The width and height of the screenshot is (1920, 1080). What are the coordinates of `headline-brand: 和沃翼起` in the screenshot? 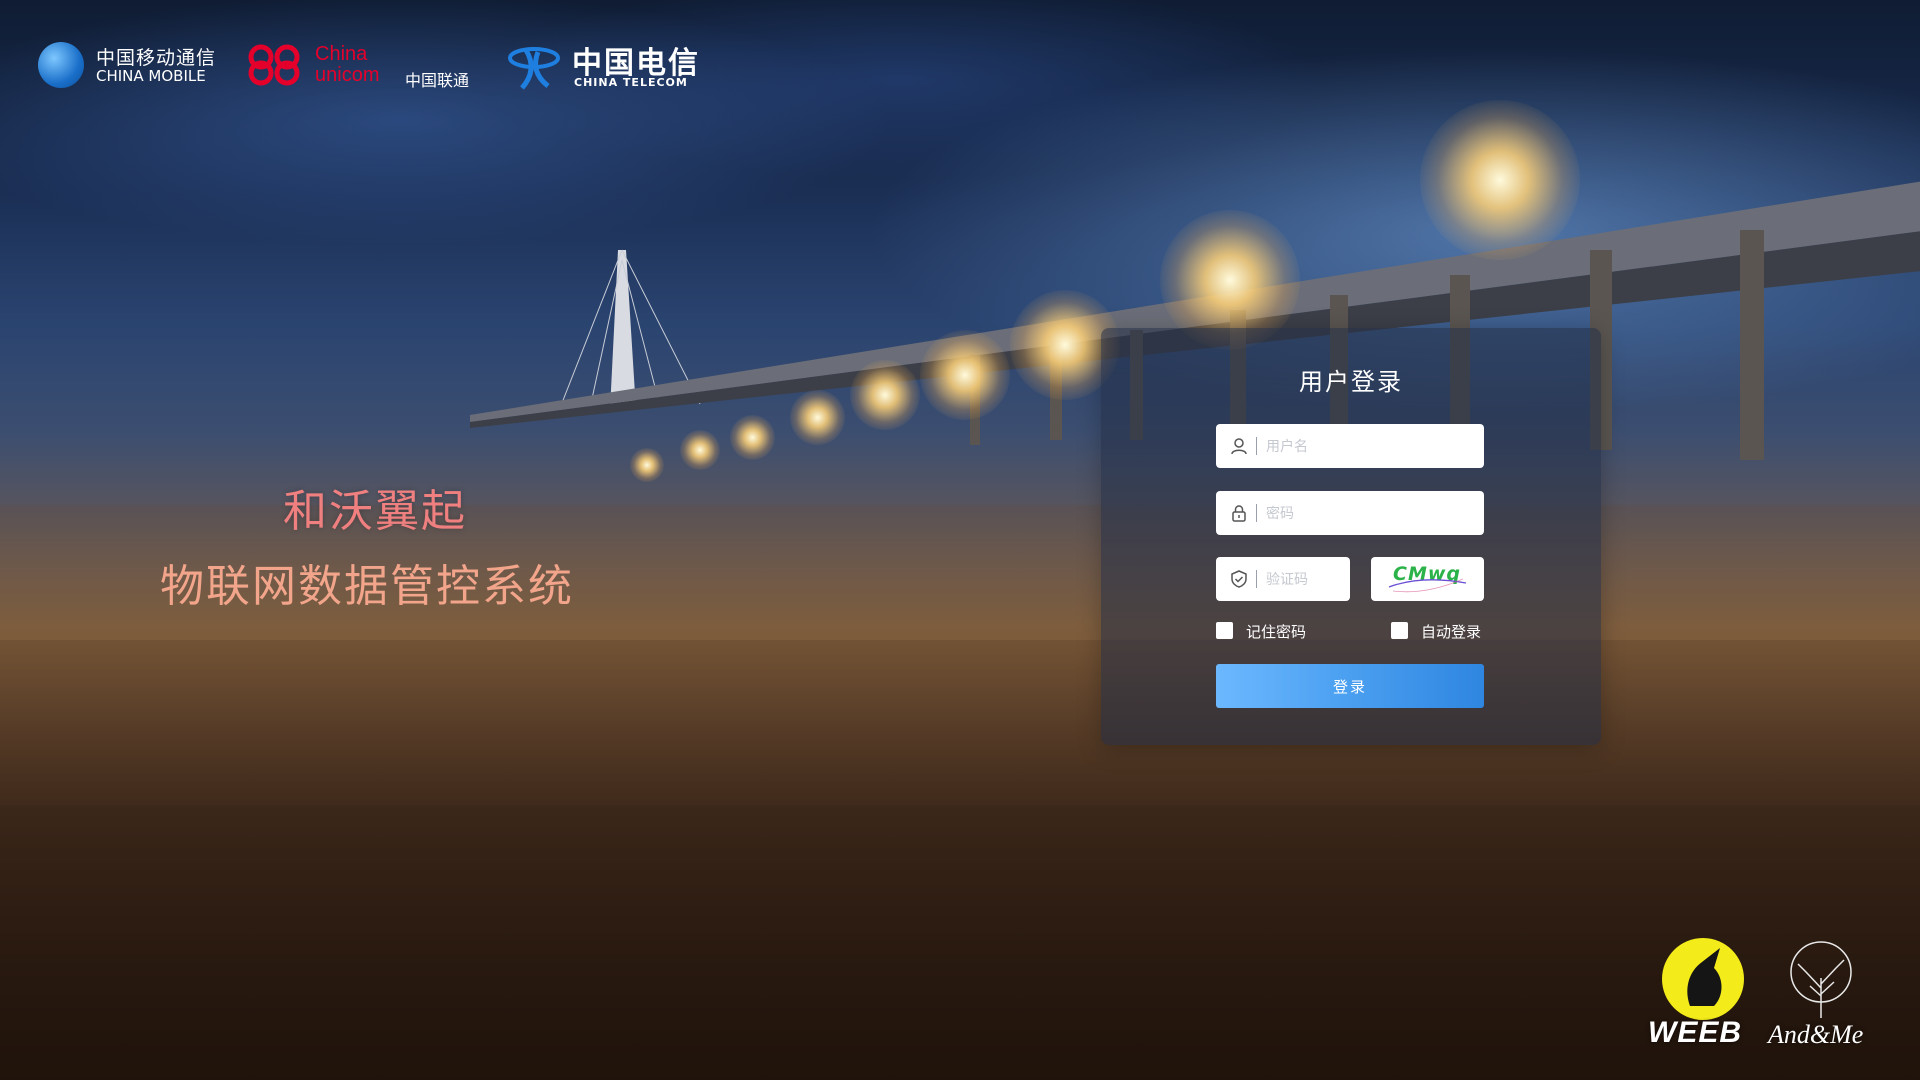 It's located at (375, 511).